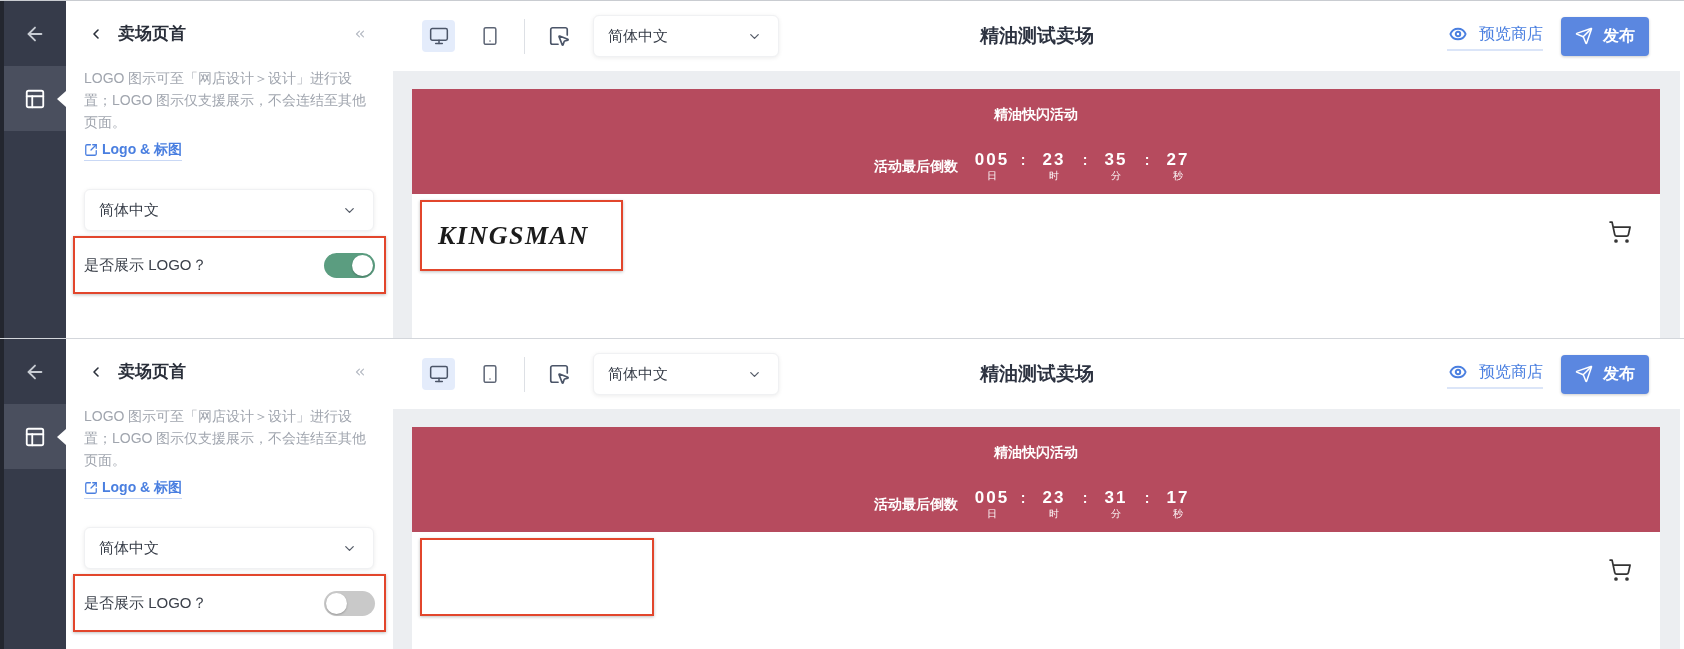  Describe the element at coordinates (1116, 498) in the screenshot. I see `countdown-value: 31` at that location.